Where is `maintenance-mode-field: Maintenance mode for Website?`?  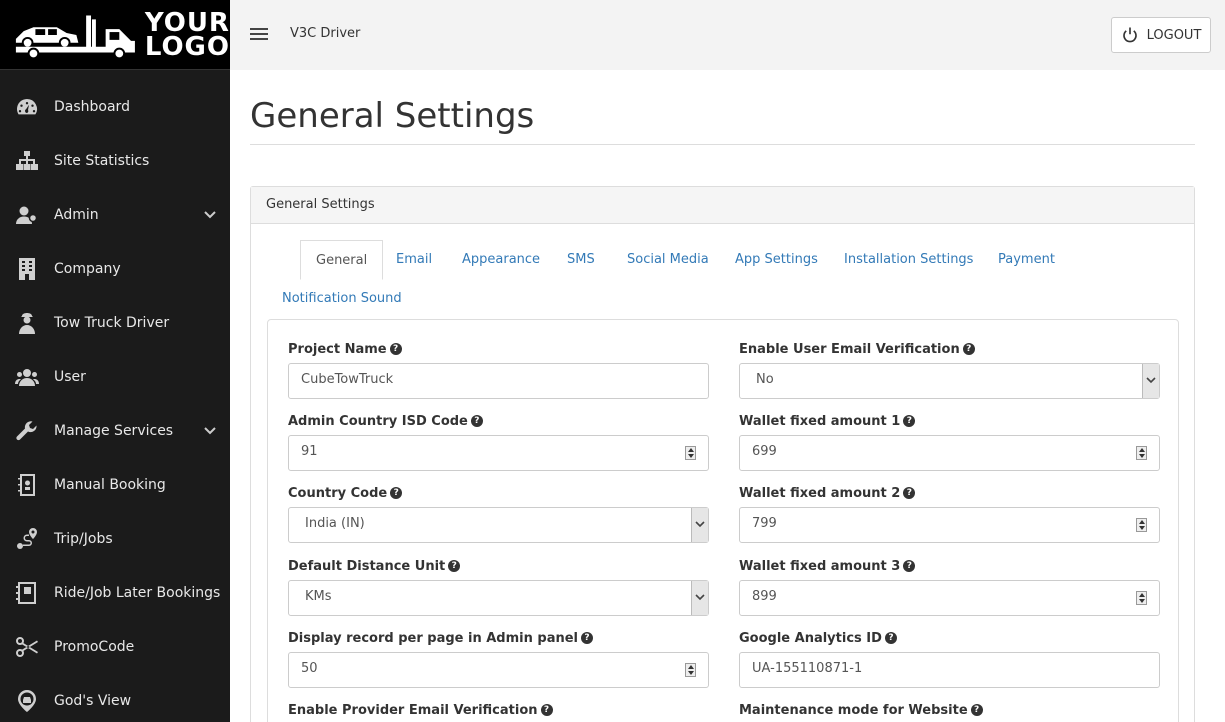 maintenance-mode-field: Maintenance mode for Website? is located at coordinates (949, 710).